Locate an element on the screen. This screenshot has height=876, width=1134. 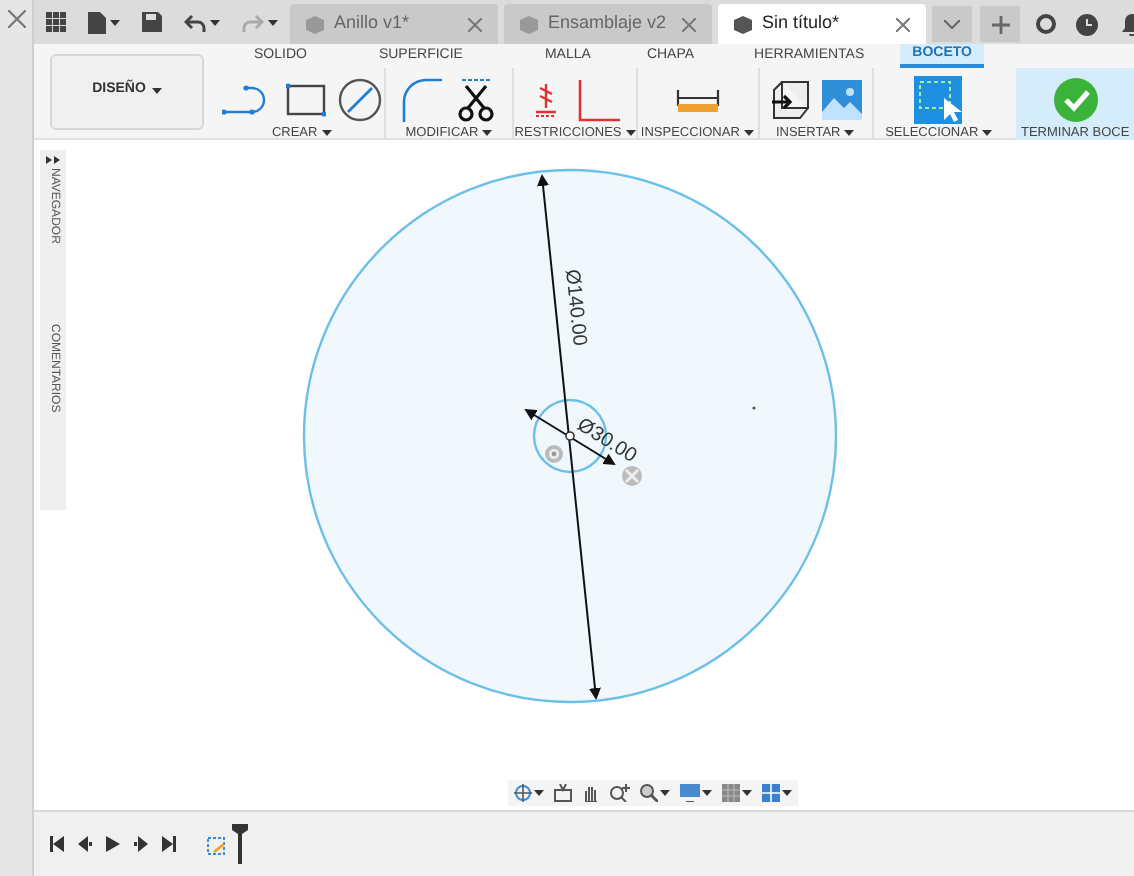
insert-icon is located at coordinates (789, 100).